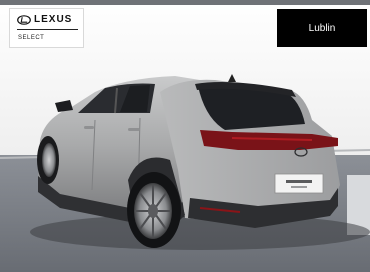  I want to click on program-label: SELECT, so click(31, 38).